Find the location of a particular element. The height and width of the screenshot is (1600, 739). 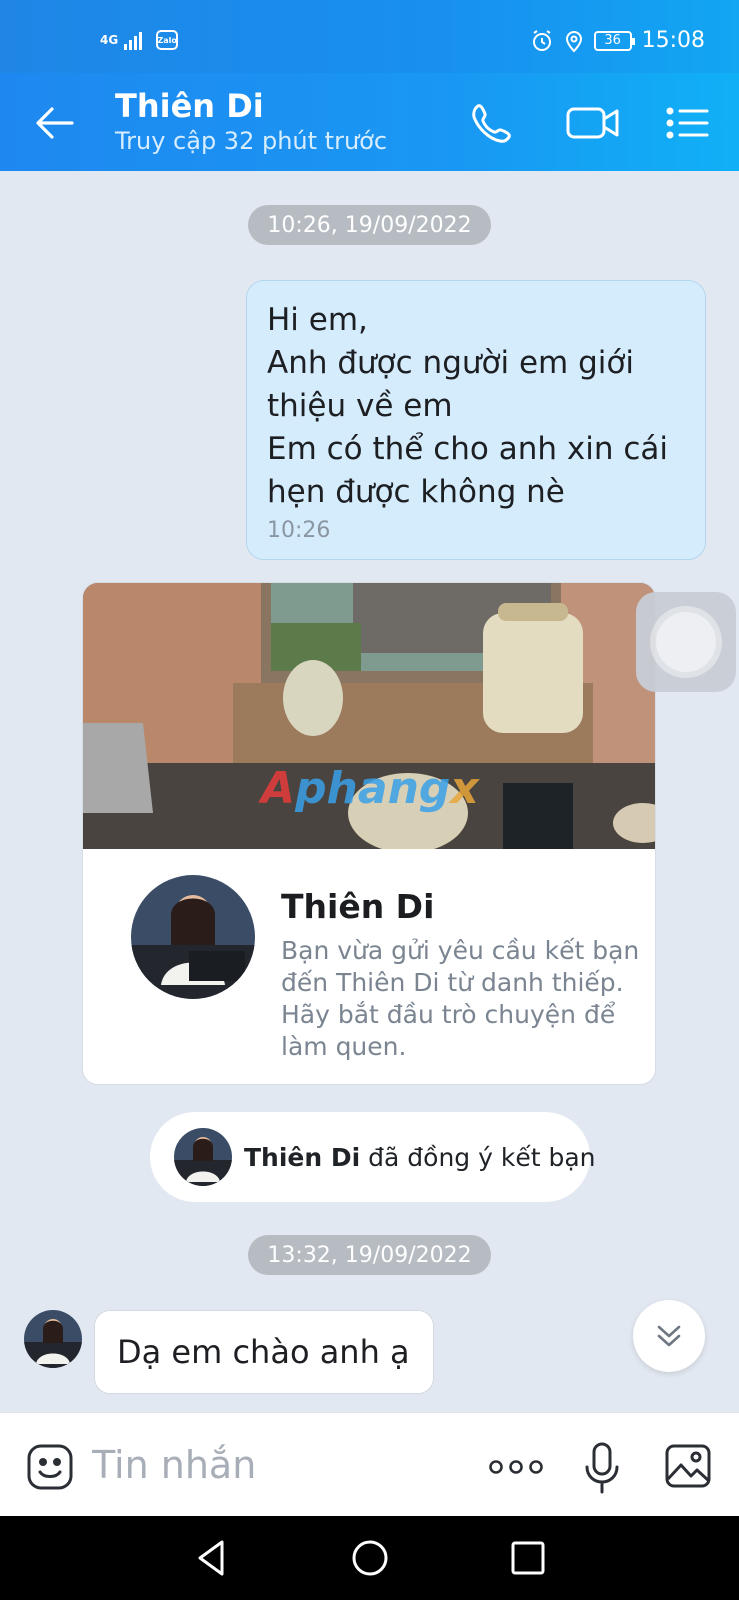

status-time: 15:08 is located at coordinates (673, 40).